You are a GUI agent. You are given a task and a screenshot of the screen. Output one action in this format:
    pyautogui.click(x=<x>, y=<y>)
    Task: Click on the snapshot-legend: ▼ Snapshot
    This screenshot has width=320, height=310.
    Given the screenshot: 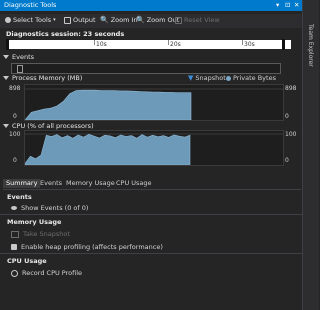 What is the action you would take?
    pyautogui.click(x=207, y=78)
    